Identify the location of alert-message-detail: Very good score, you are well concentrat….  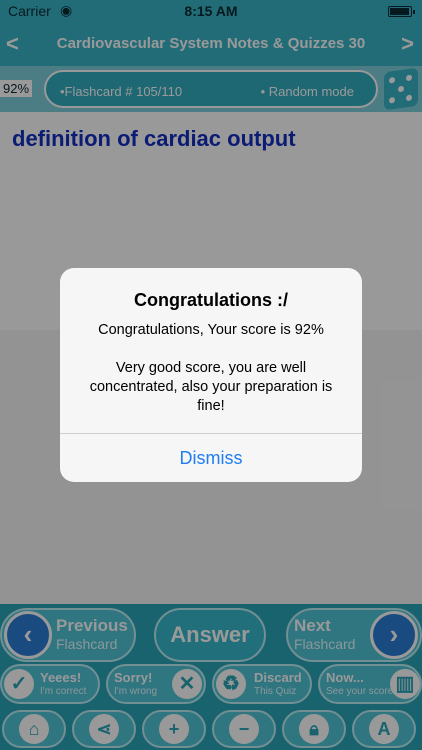
(211, 387).